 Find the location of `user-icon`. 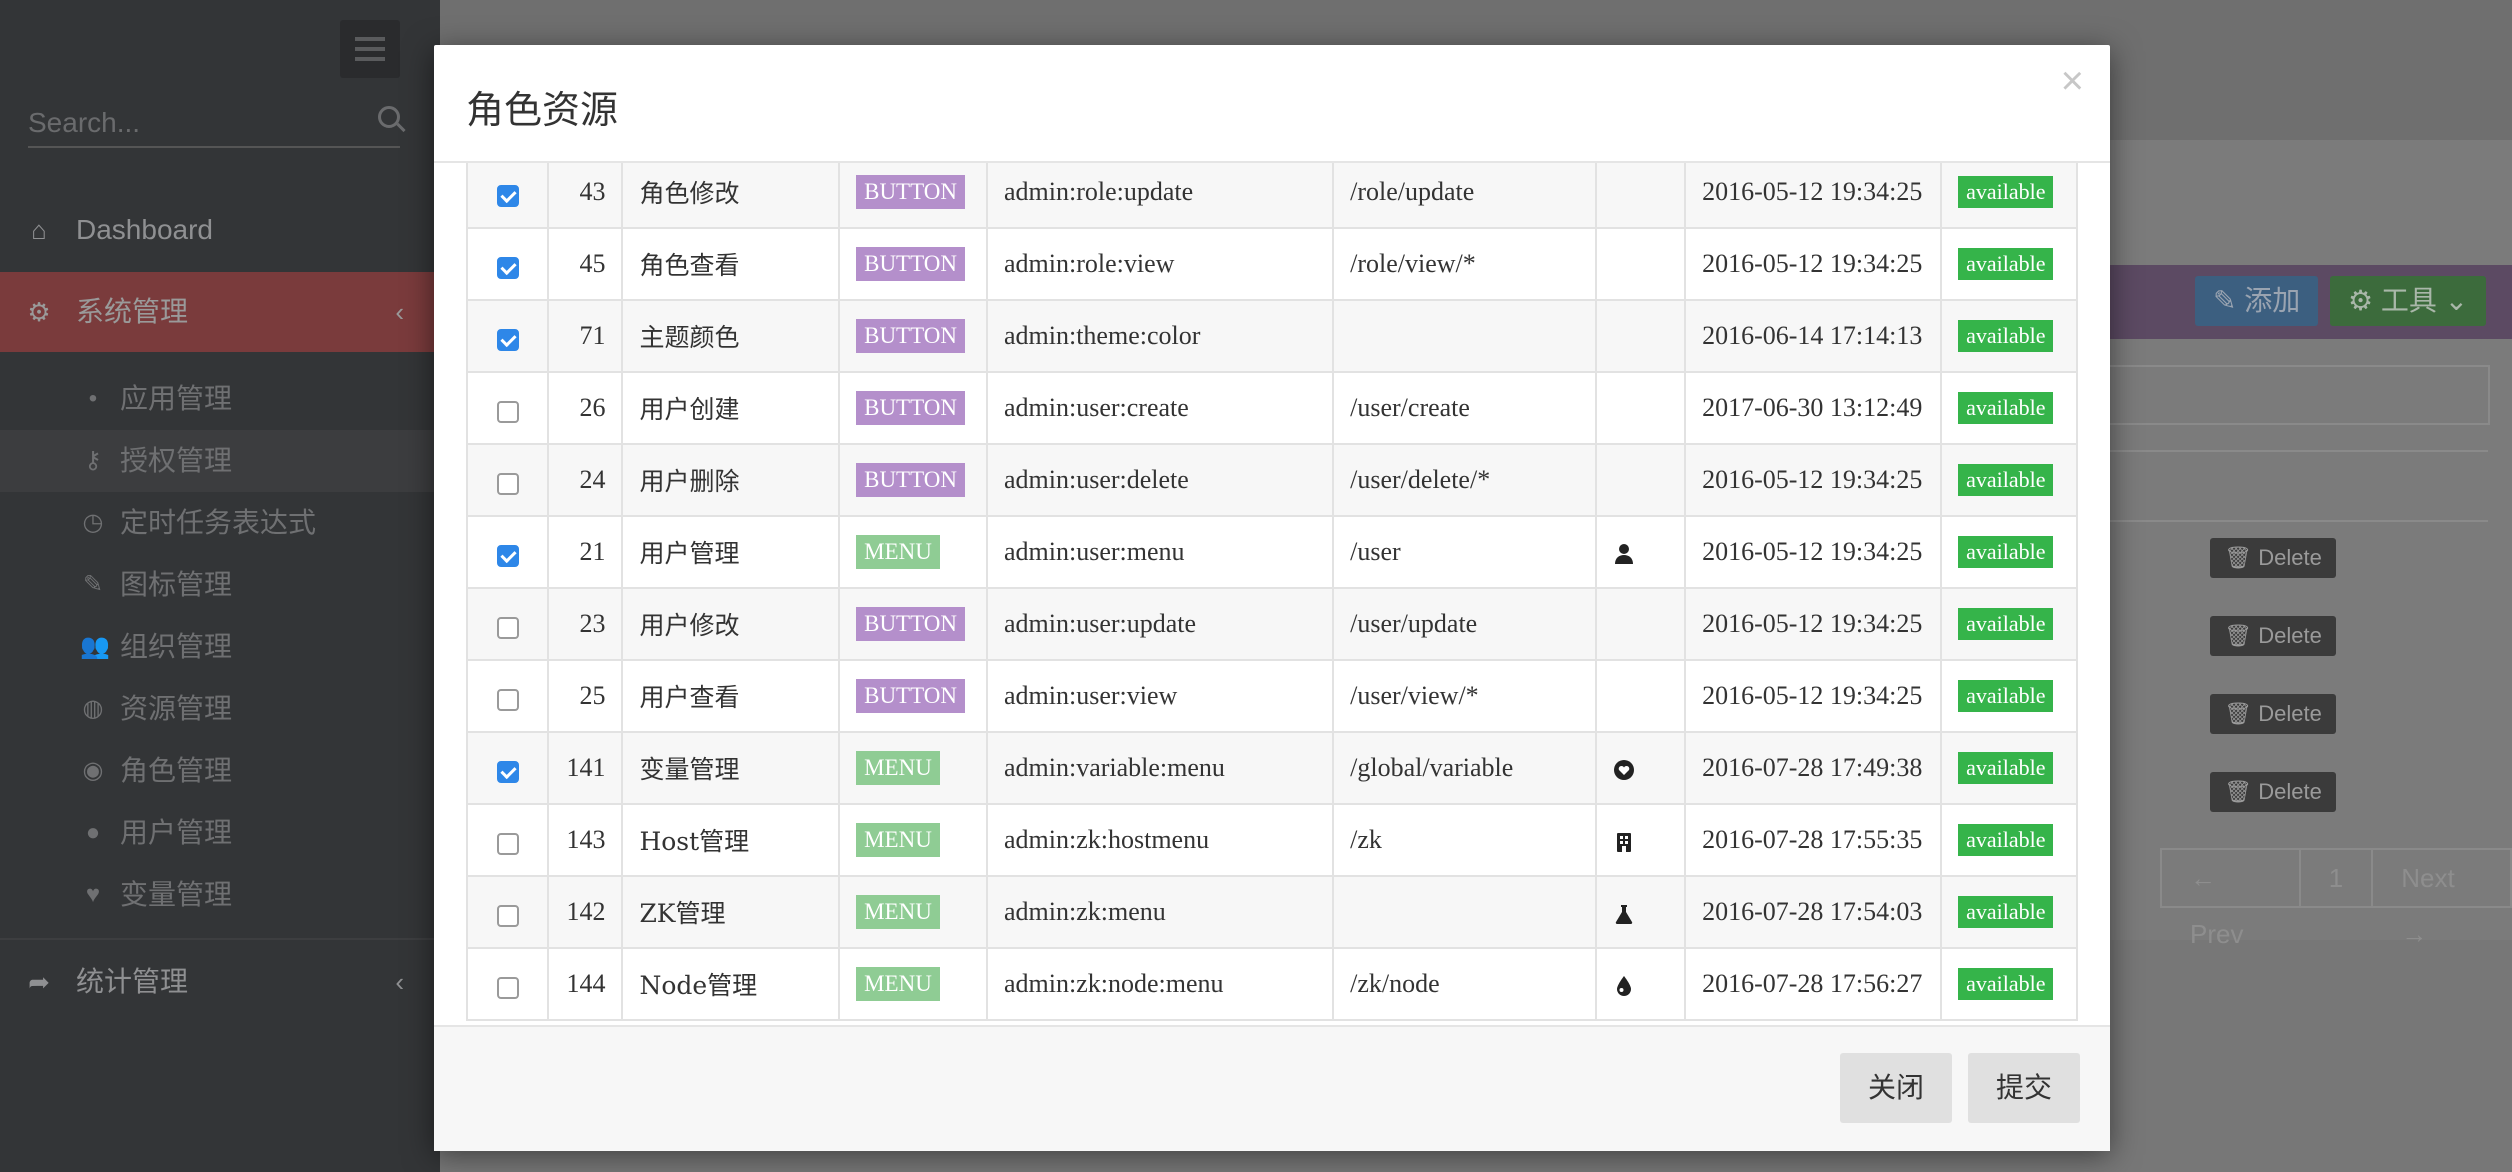

user-icon is located at coordinates (1623, 554).